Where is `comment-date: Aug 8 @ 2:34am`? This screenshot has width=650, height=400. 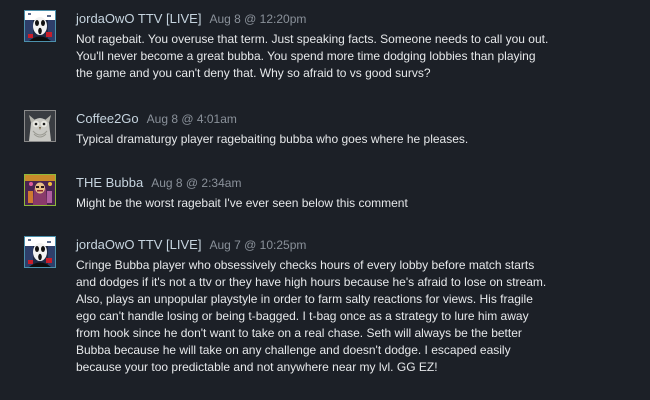 comment-date: Aug 8 @ 2:34am is located at coordinates (196, 183).